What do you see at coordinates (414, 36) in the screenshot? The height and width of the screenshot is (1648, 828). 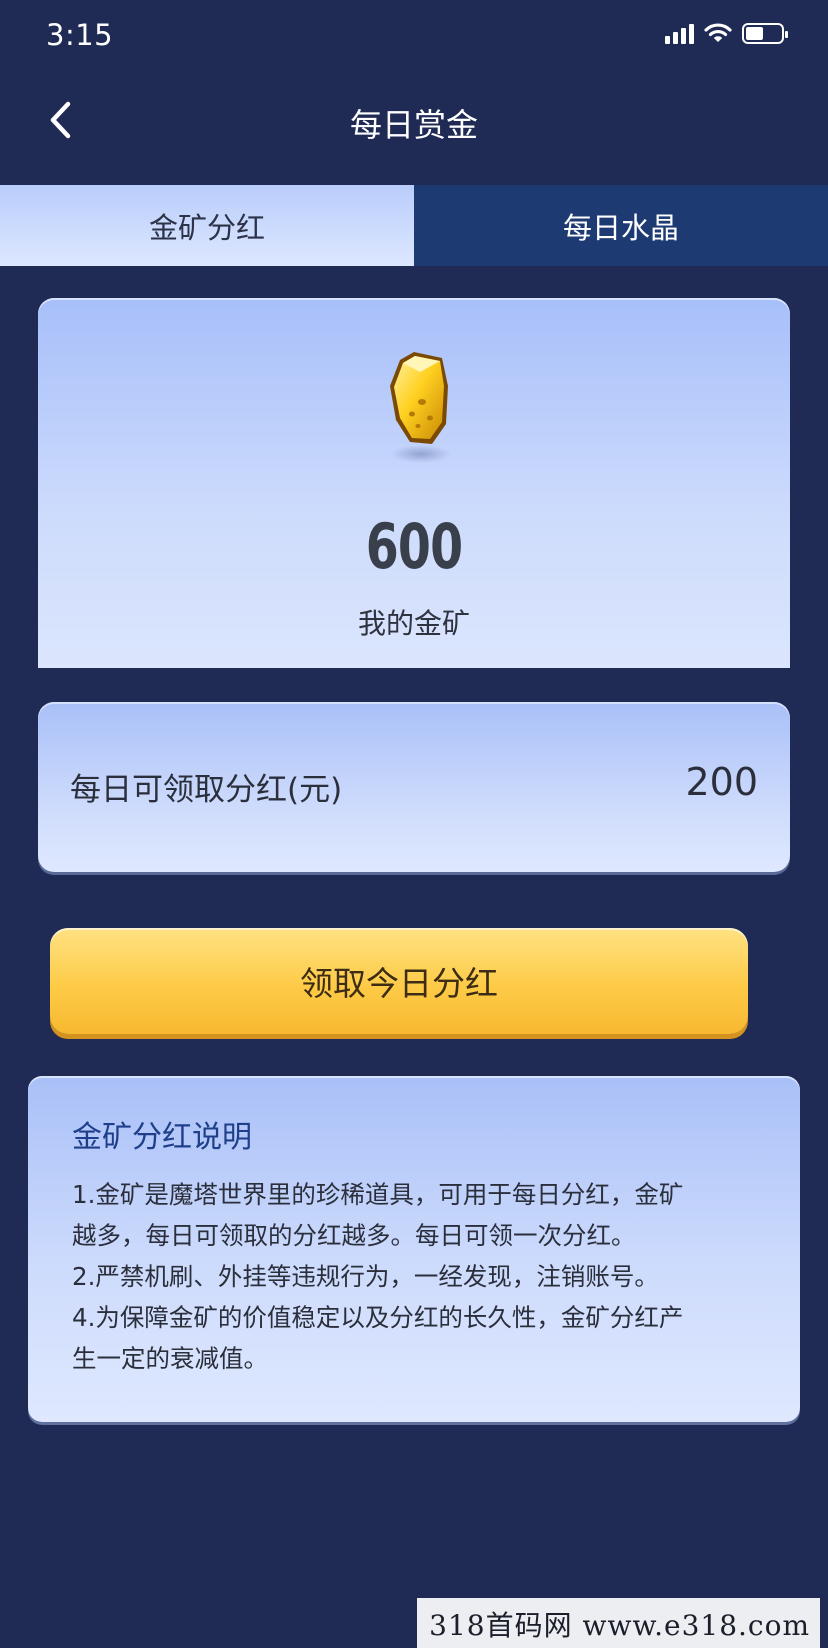 I see `status-bar: 3:15` at bounding box center [414, 36].